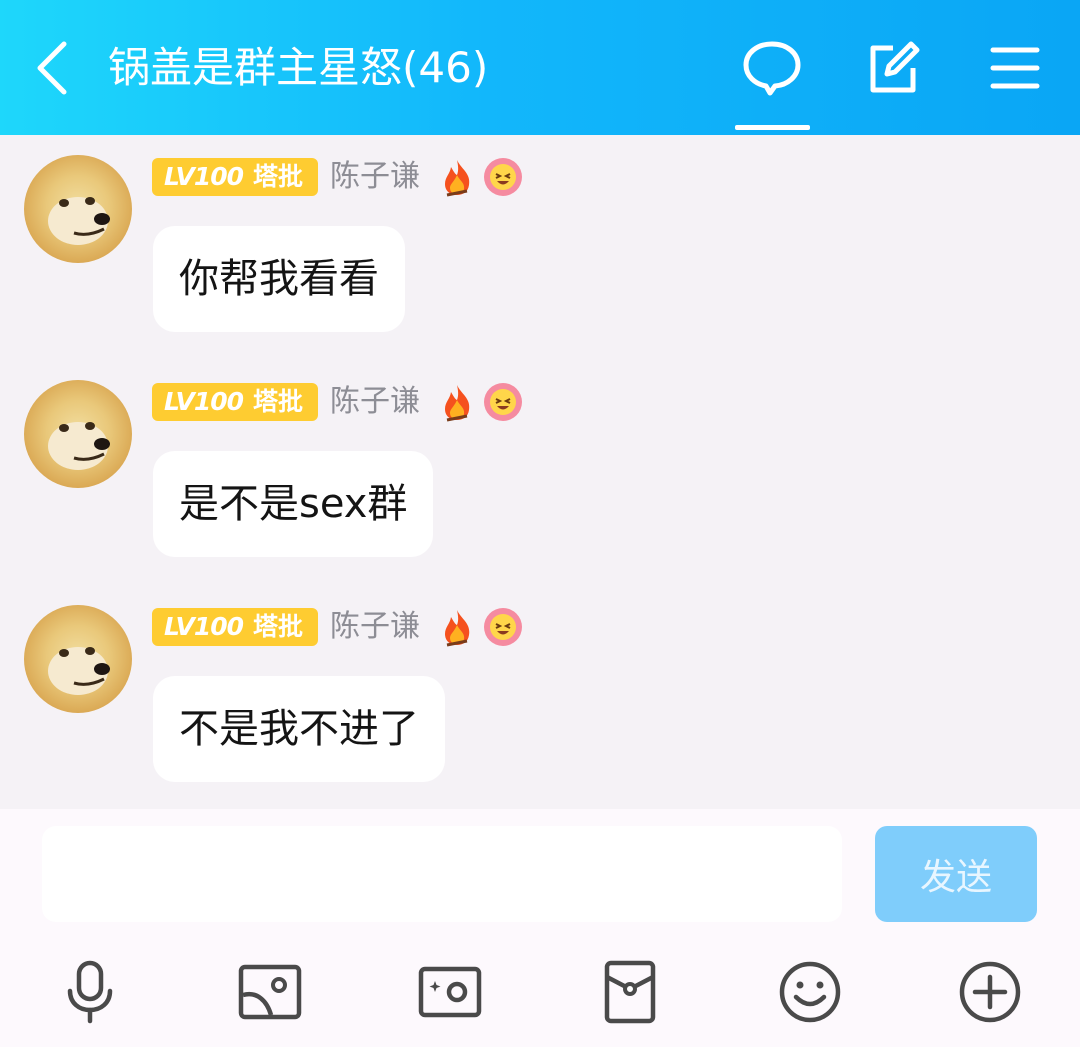  What do you see at coordinates (279, 279) in the screenshot?
I see `message-bubble: 你帮我看看` at bounding box center [279, 279].